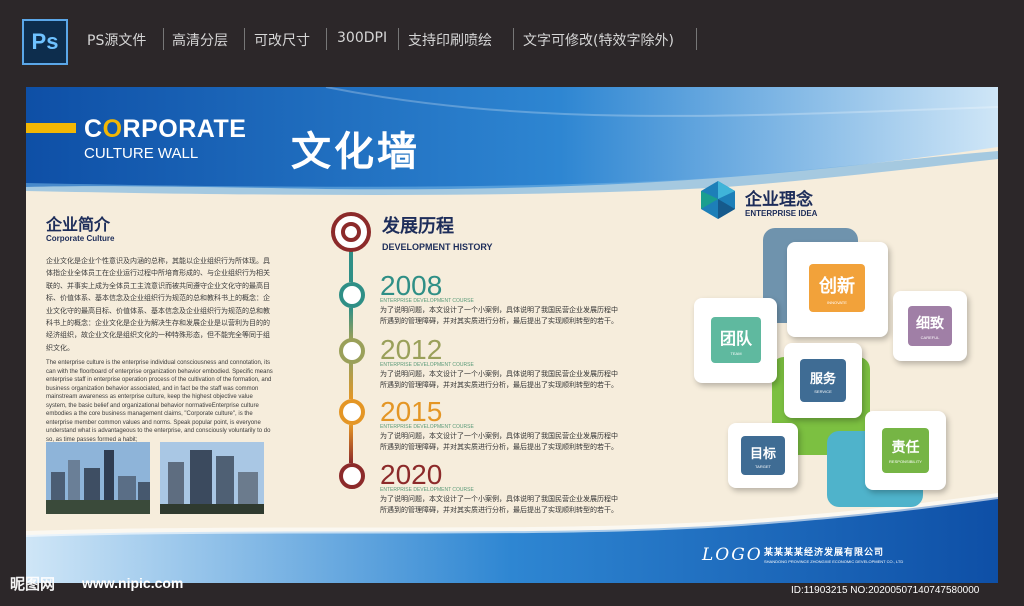  I want to click on history-subtitle: DEVELOPMENT HISTORY, so click(437, 247).